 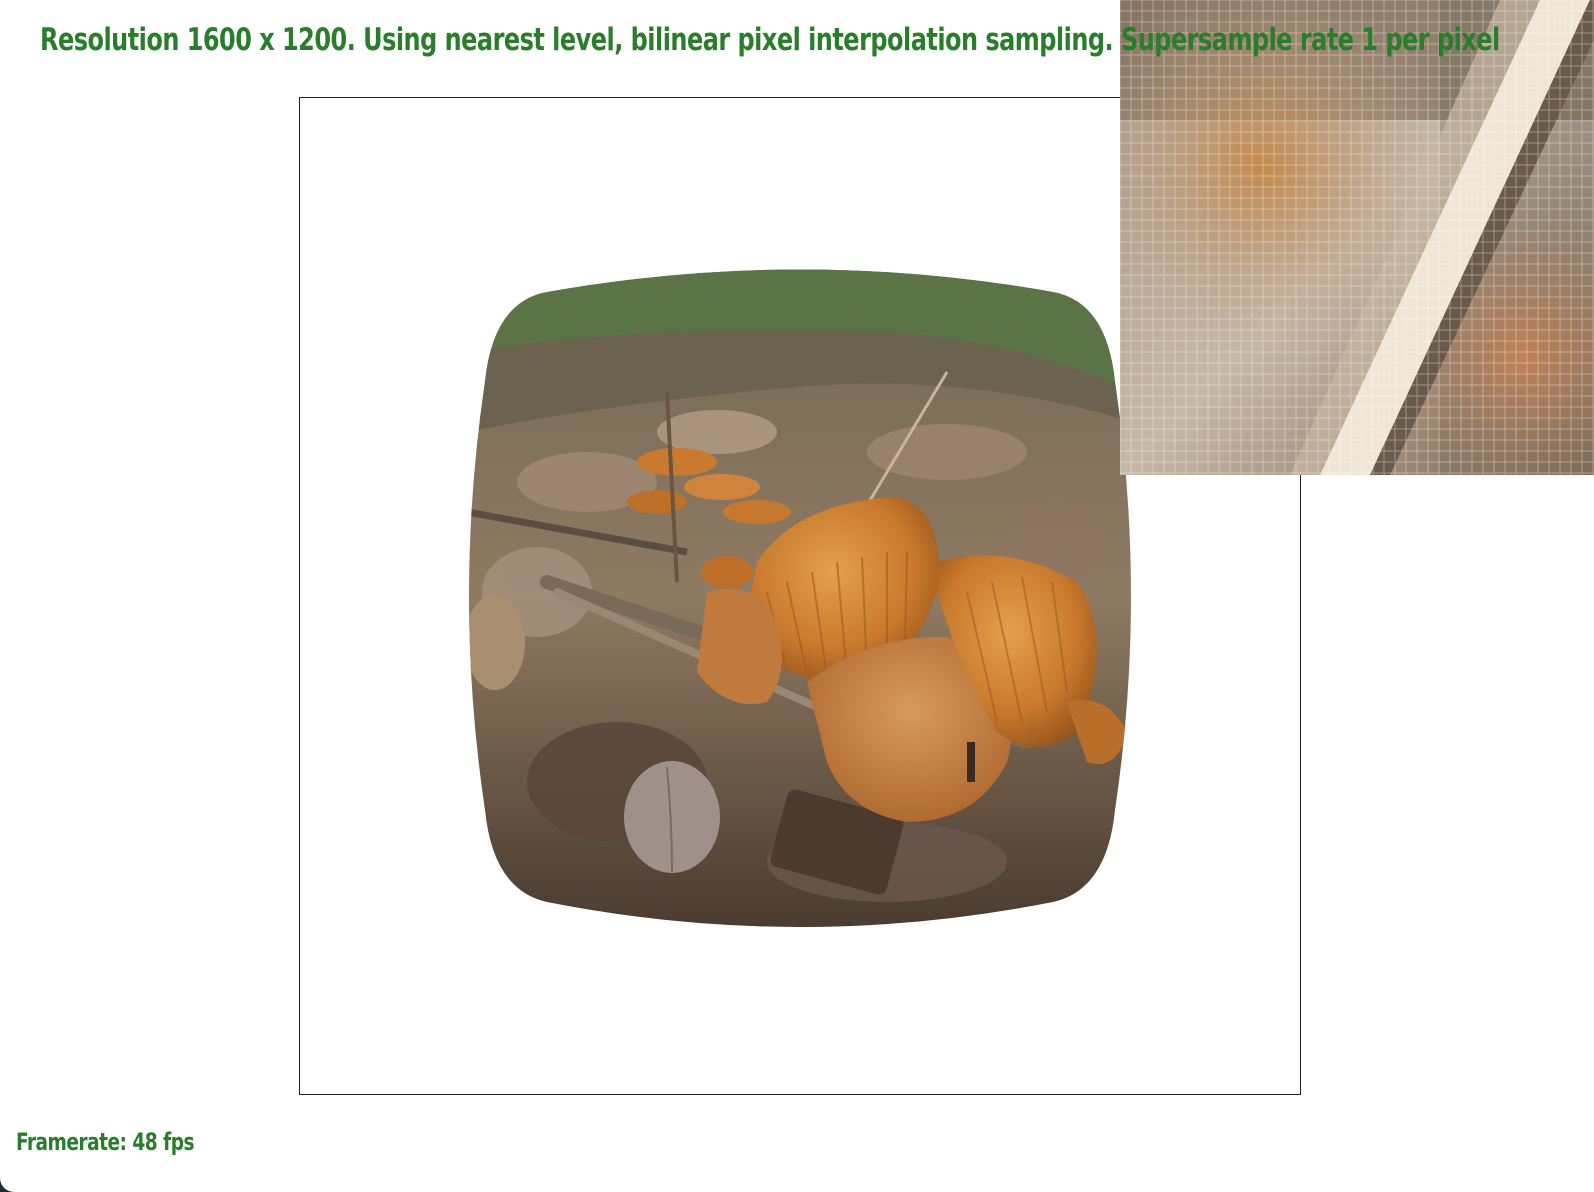 What do you see at coordinates (1357, 237) in the screenshot?
I see `zoom-inset-grid` at bounding box center [1357, 237].